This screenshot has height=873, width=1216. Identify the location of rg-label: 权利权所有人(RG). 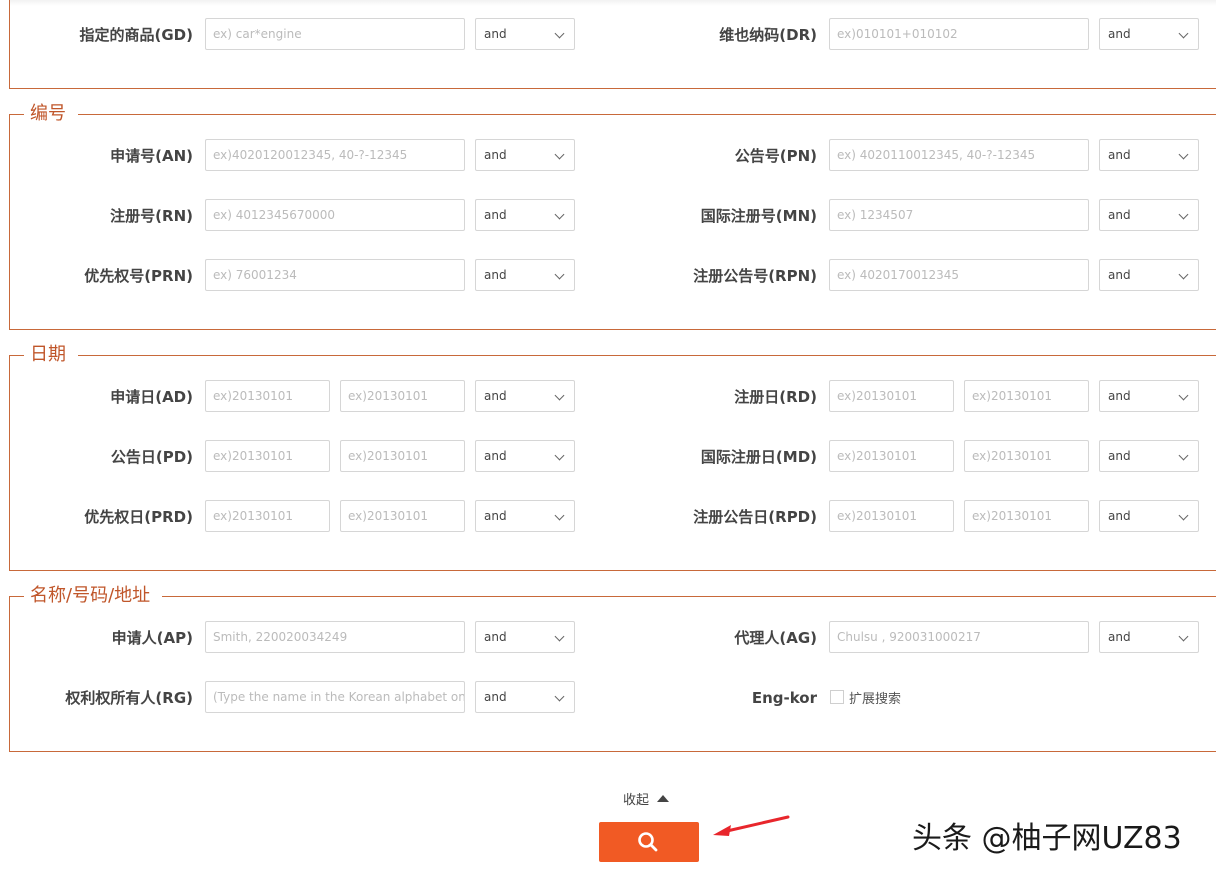
(129, 698).